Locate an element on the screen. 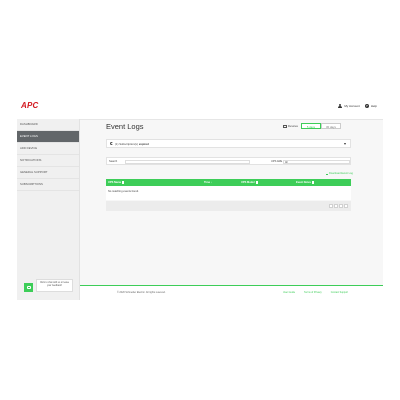  ups-filter-value: All is located at coordinates (286, 162).